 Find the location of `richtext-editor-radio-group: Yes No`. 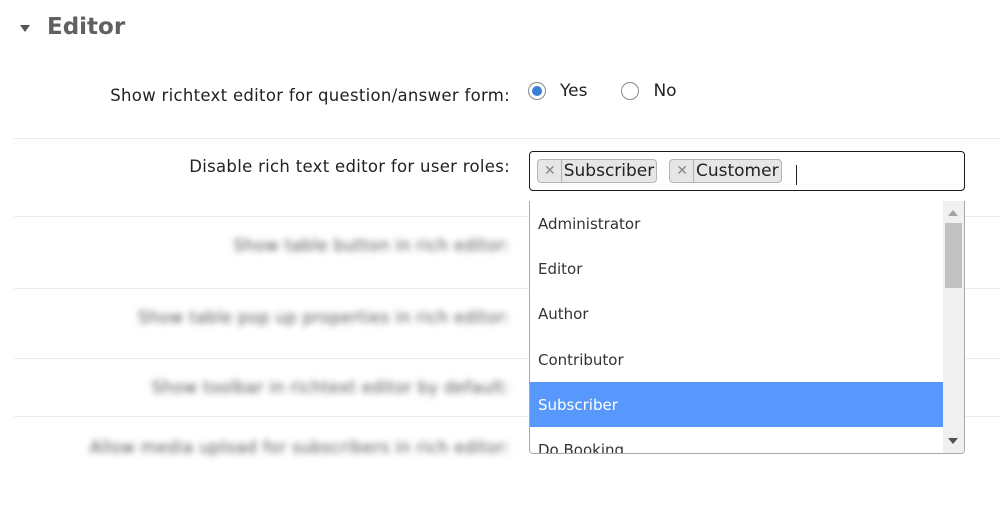

richtext-editor-radio-group: Yes No is located at coordinates (619, 91).